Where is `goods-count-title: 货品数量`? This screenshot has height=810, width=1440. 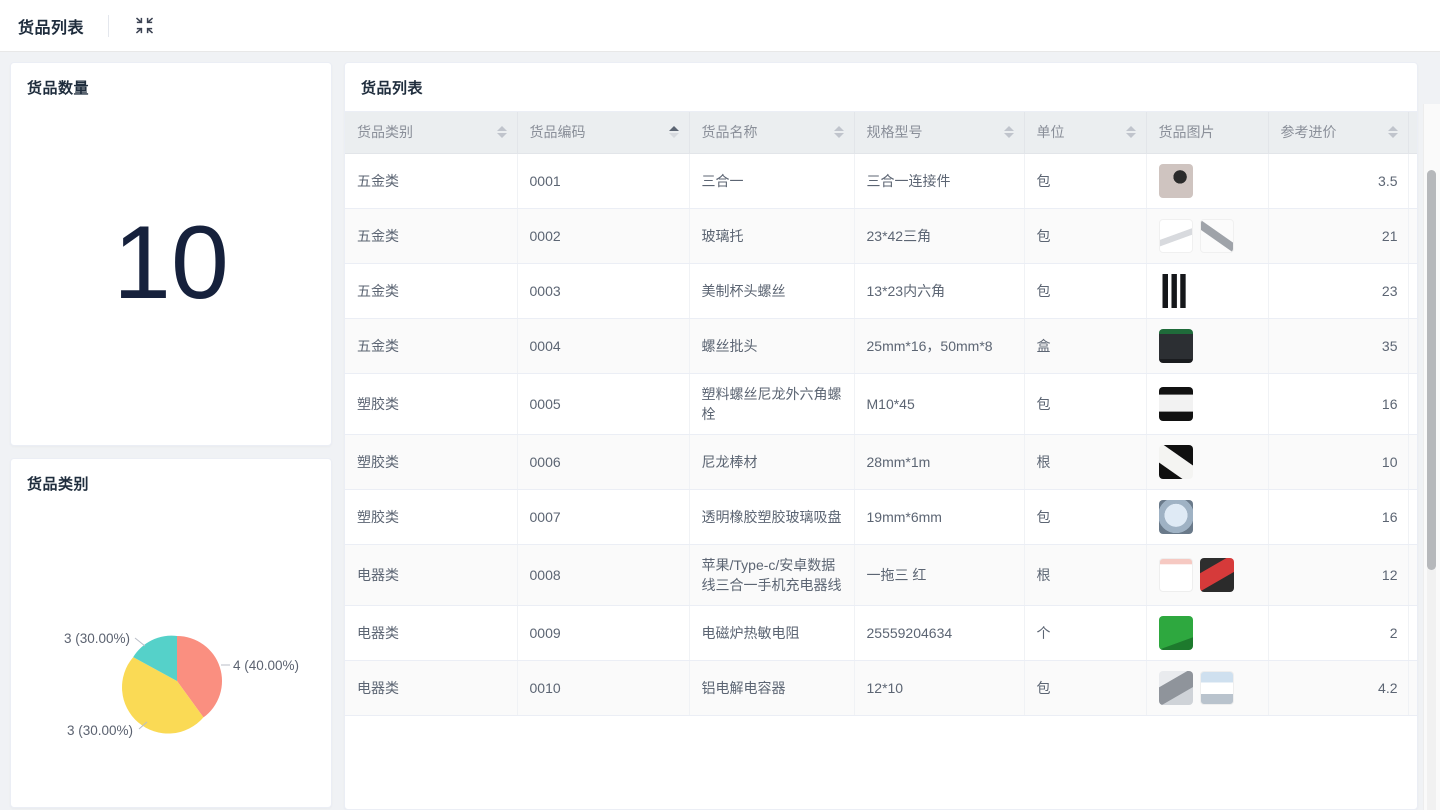 goods-count-title: 货品数量 is located at coordinates (58, 88).